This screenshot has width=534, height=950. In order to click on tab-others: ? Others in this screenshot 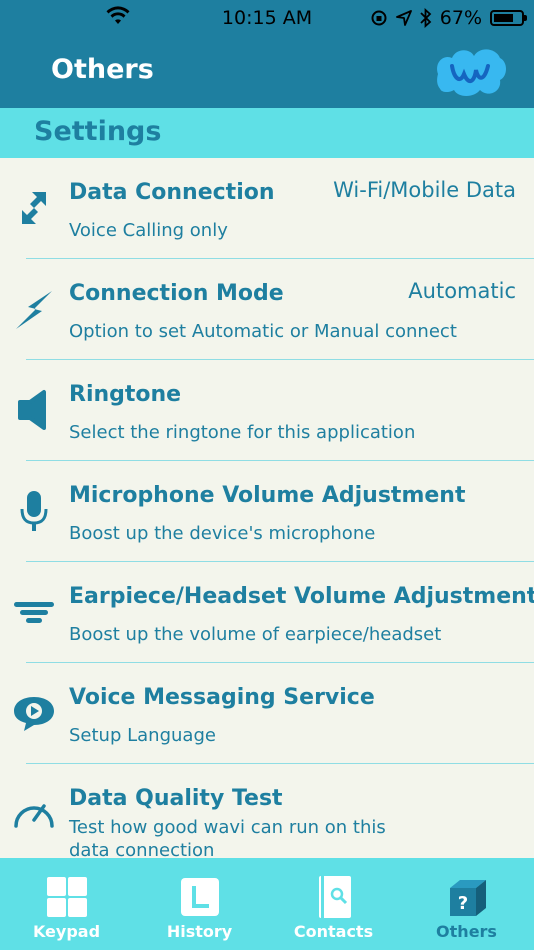, I will do `click(466, 904)`.